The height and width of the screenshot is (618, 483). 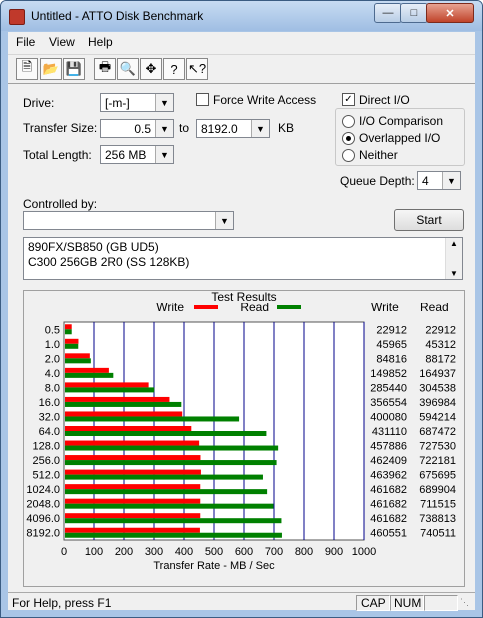 I want to click on total-length-select: 256 MB ▼, so click(x=137, y=154).